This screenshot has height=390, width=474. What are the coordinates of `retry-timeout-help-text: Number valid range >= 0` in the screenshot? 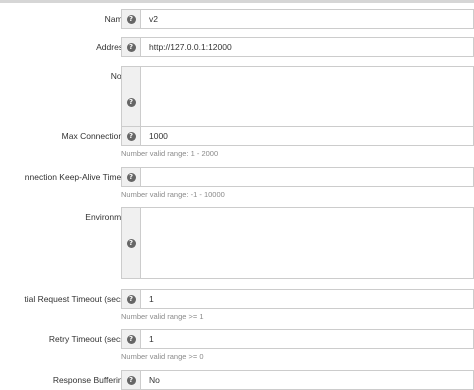 It's located at (162, 356).